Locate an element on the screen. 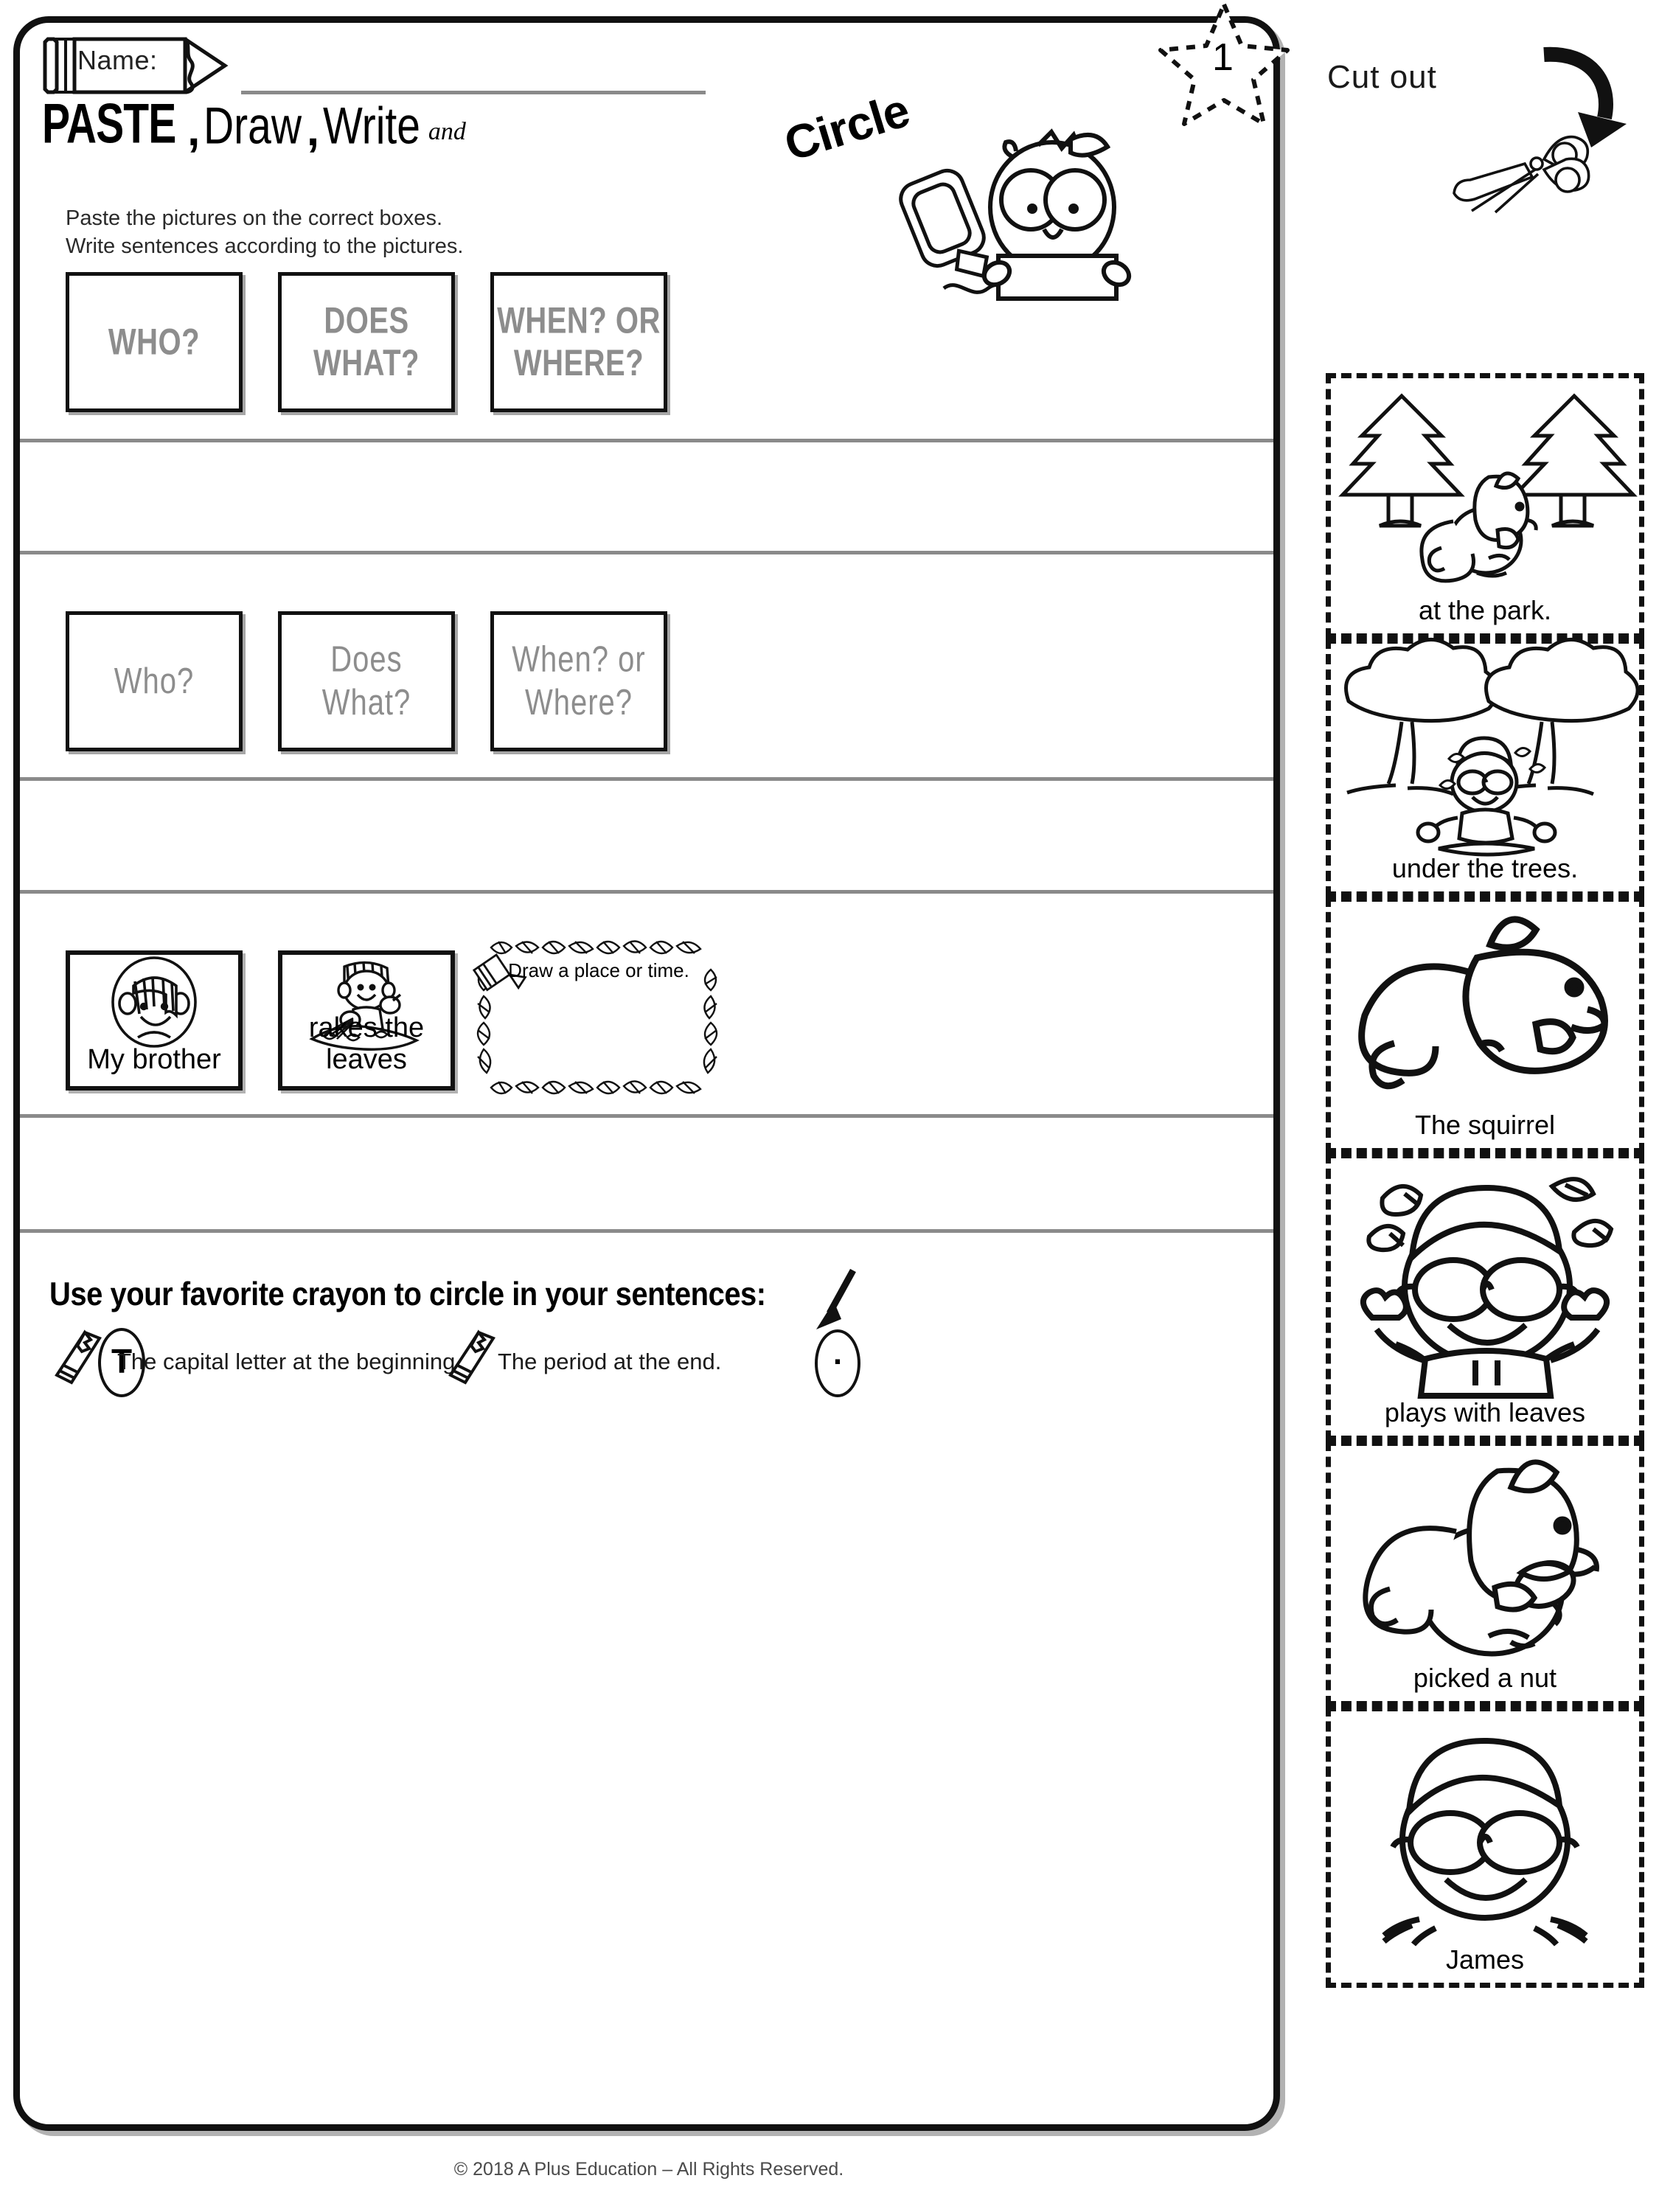  cutout-card-james: James is located at coordinates (1485, 1847).